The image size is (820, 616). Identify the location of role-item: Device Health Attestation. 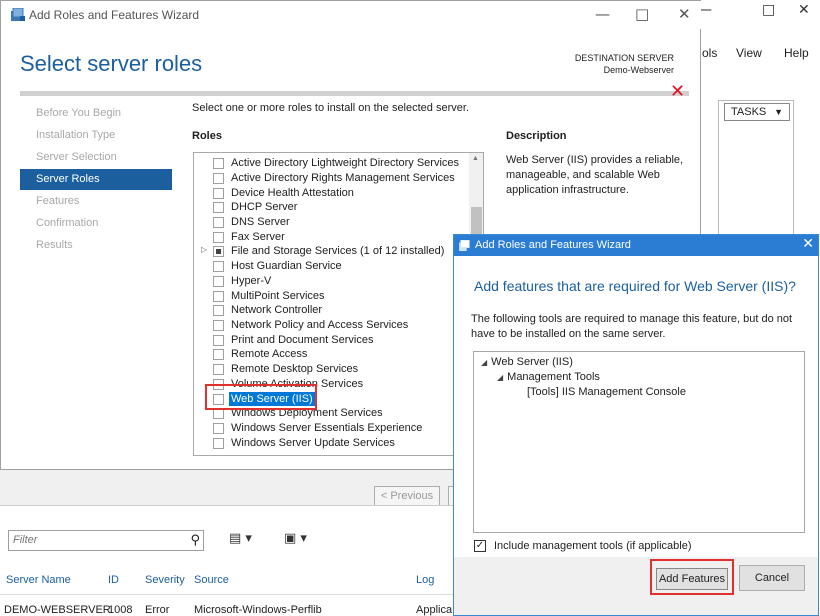
(331, 193).